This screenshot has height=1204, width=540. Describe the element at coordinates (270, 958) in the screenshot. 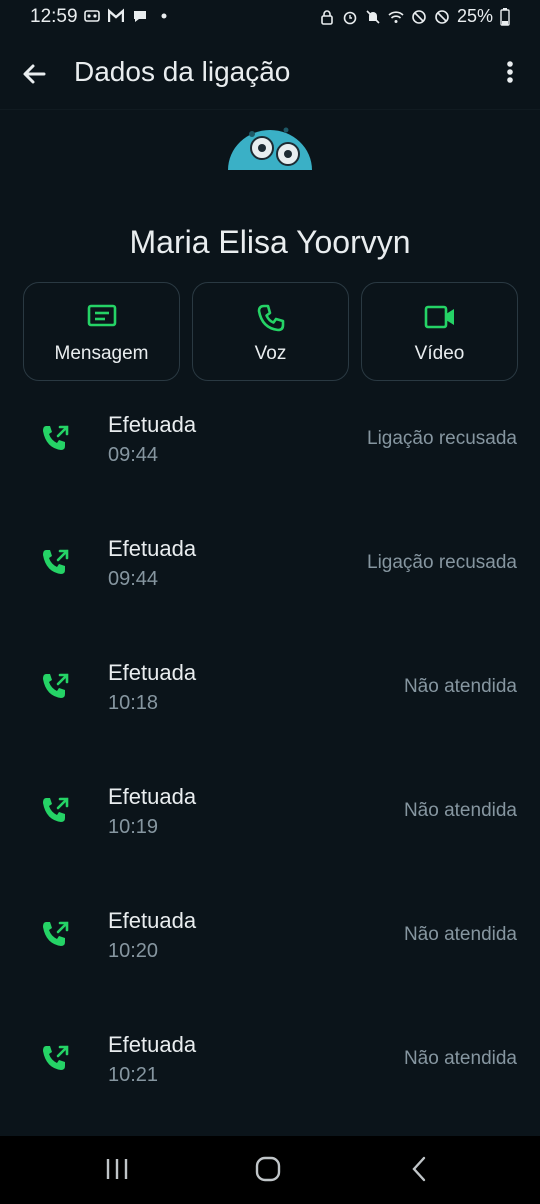

I see `call-log-item: Efetuada 10:20 Não atendida` at that location.